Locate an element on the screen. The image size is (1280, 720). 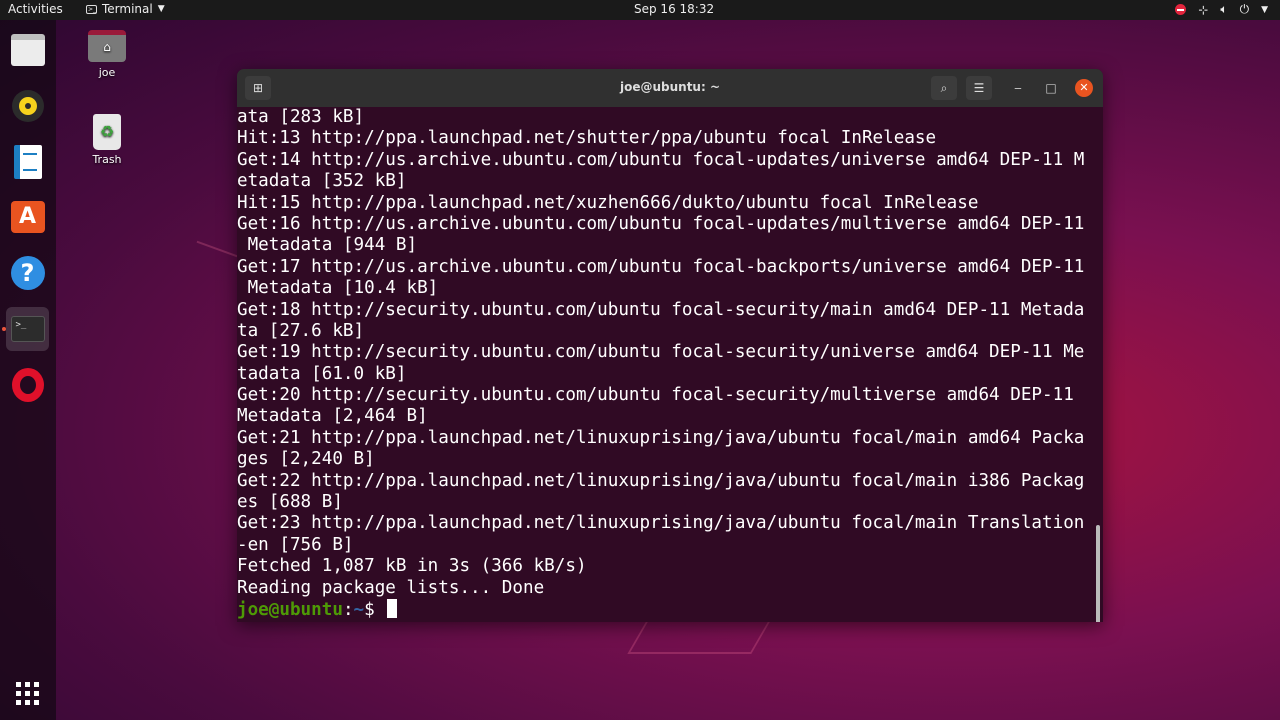
clock: Sep 16 18:32 is located at coordinates (674, 9).